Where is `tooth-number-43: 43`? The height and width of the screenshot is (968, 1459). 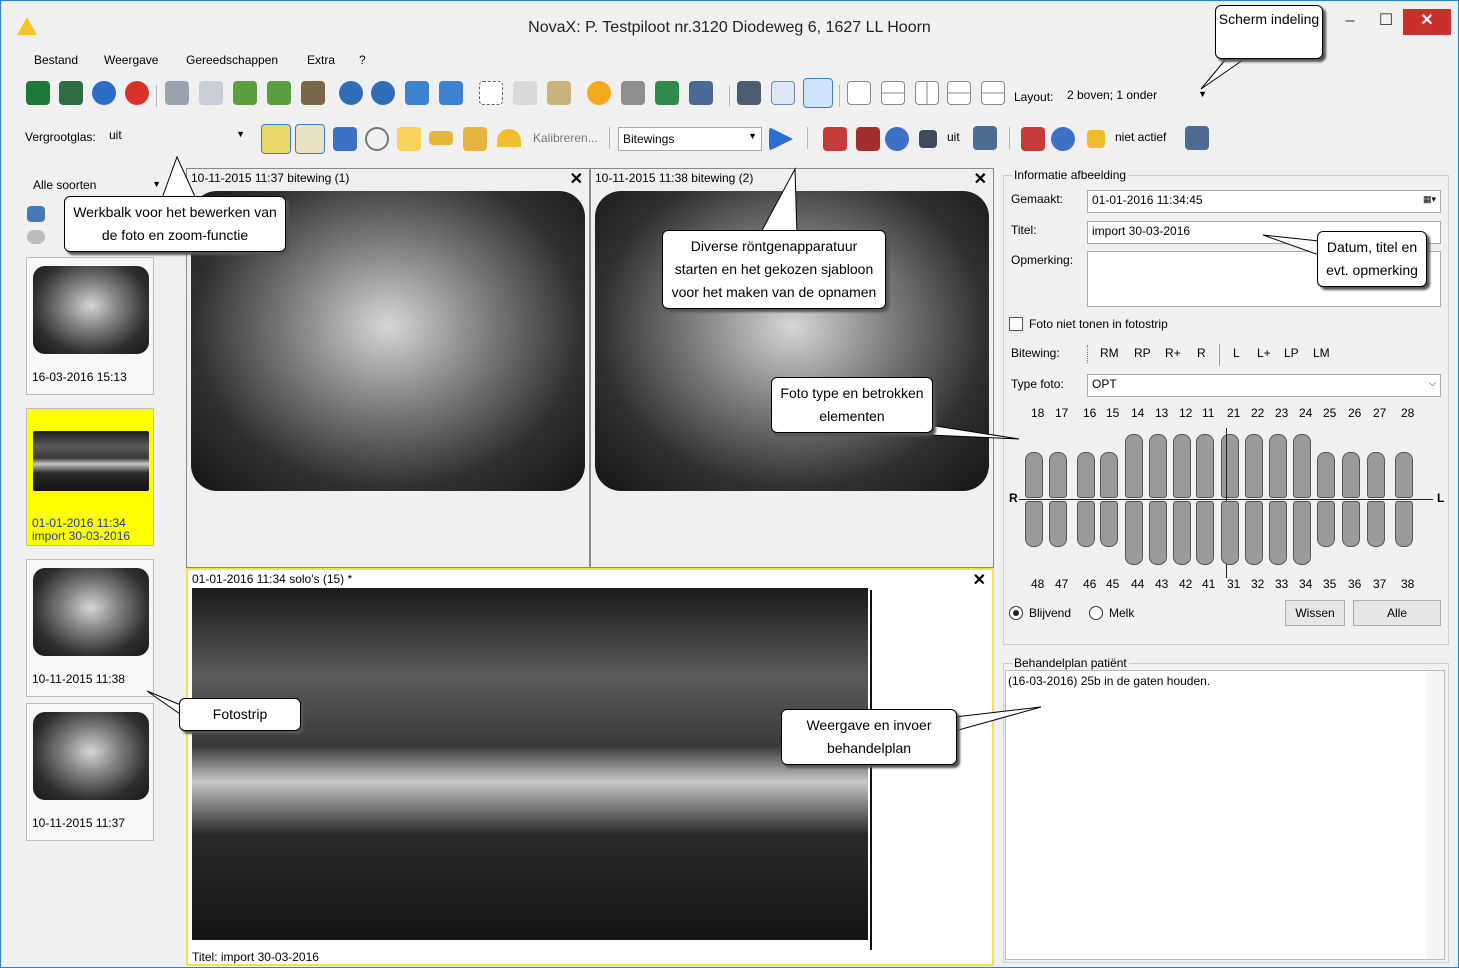
tooth-number-43: 43 is located at coordinates (1161, 584).